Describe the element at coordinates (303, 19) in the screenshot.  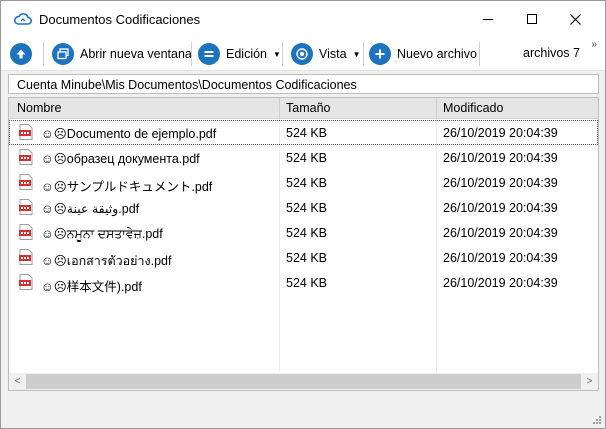
I see `title-bar: Documentos Codificaciones` at that location.